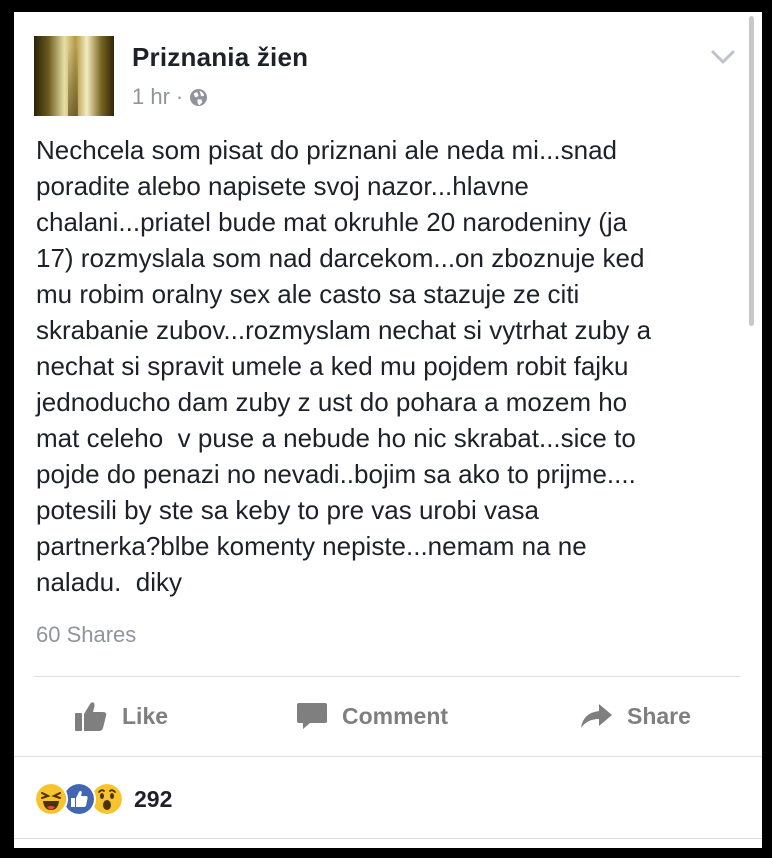 The height and width of the screenshot is (858, 772). I want to click on haha-reaction-icon, so click(51, 799).